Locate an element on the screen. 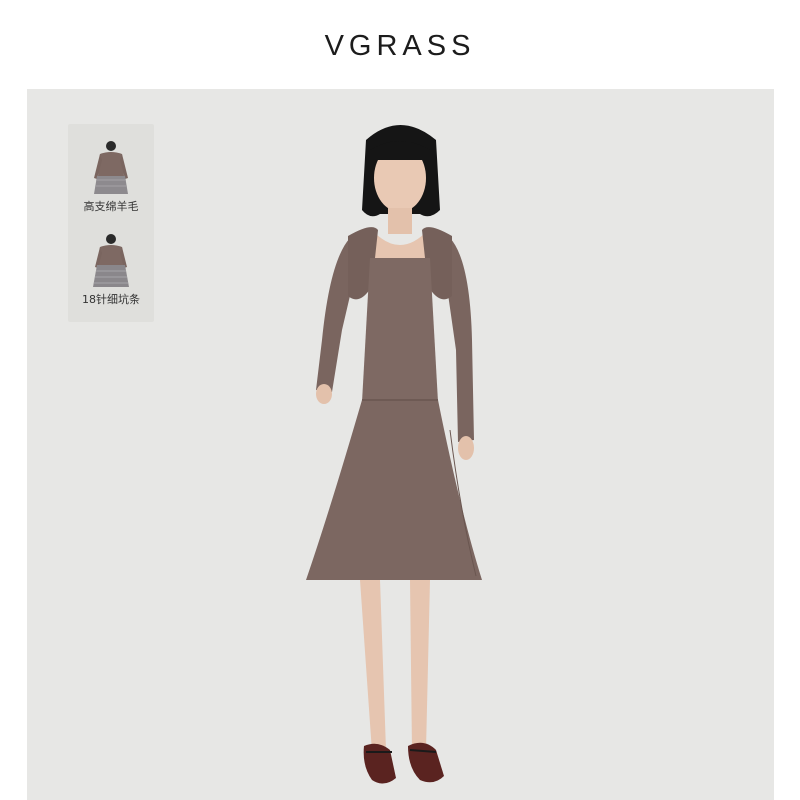 Image resolution: width=800 pixels, height=800 pixels. right-shoe is located at coordinates (426, 762).